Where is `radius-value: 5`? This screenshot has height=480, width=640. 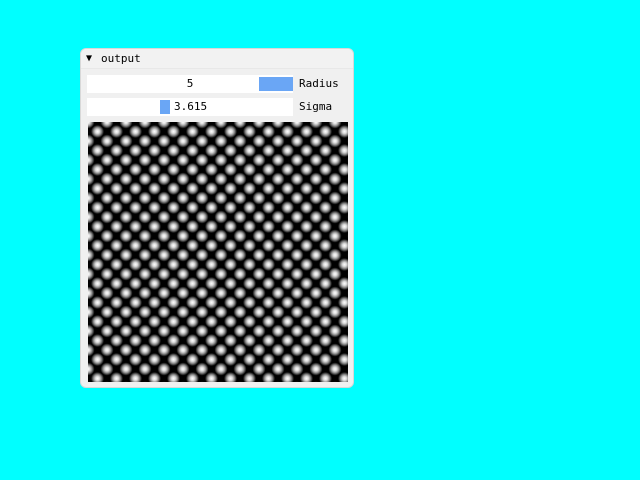
radius-value: 5 is located at coordinates (190, 83).